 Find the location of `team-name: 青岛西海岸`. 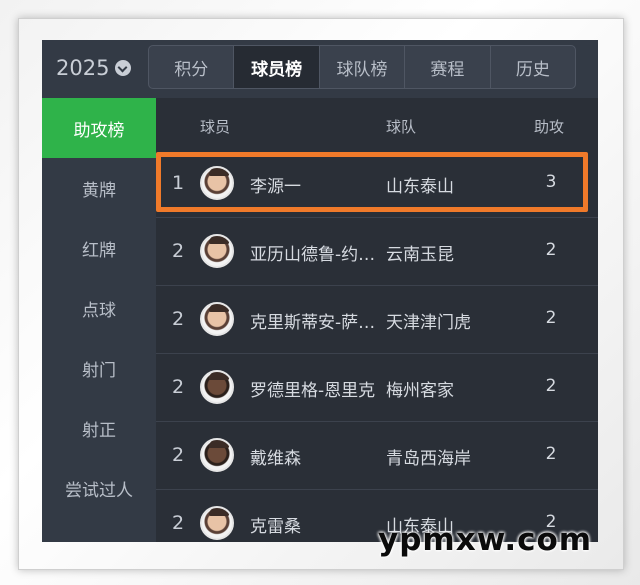

team-name: 青岛西海岸 is located at coordinates (428, 459).